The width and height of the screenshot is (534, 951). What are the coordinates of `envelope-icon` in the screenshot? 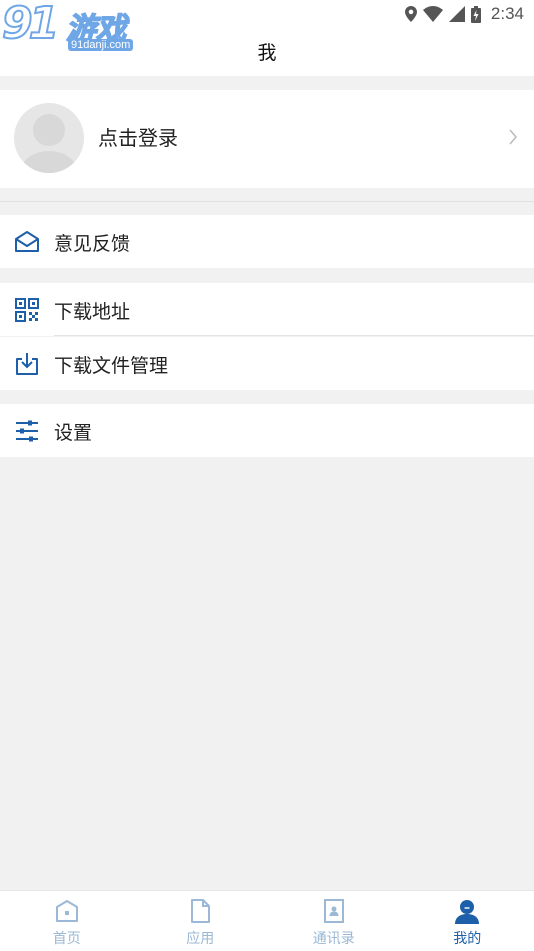 It's located at (27, 242).